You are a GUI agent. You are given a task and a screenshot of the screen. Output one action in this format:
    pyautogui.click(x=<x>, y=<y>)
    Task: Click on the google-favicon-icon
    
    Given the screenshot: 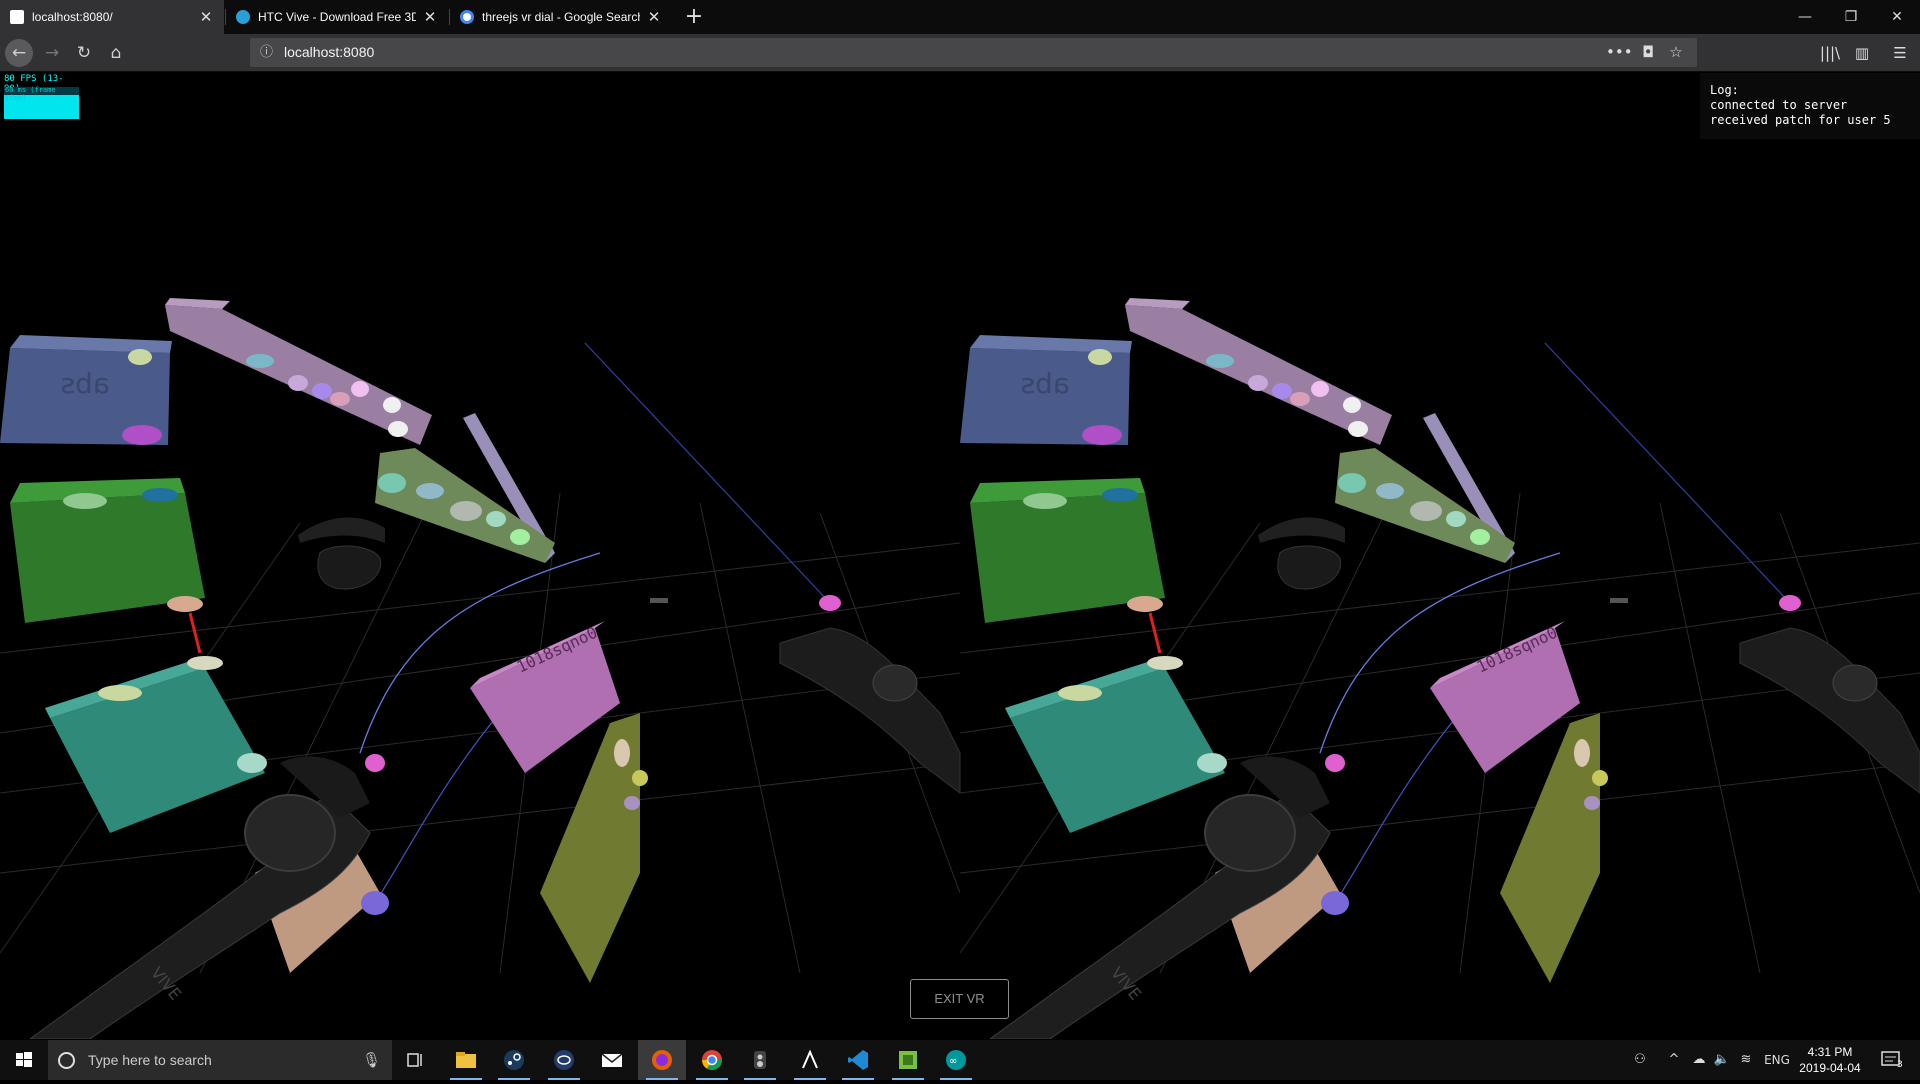 What is the action you would take?
    pyautogui.click(x=467, y=17)
    